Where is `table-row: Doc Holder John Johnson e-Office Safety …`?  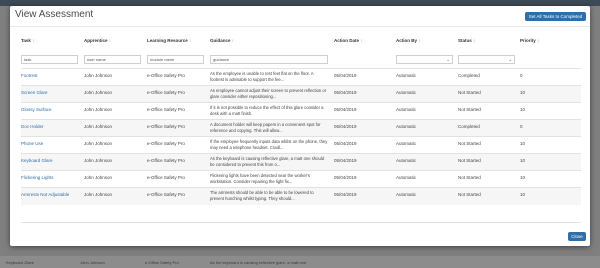 table-row: Doc Holder John Johnson e-Office Safety … is located at coordinates (301, 128).